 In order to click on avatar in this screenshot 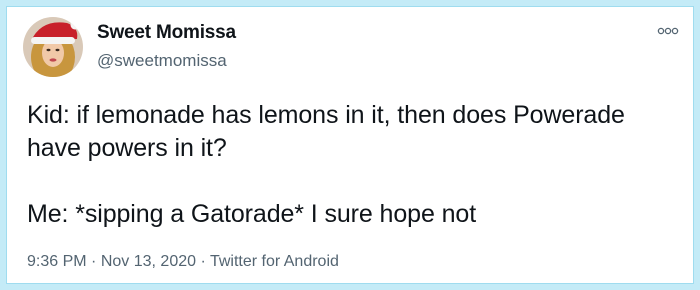, I will do `click(53, 47)`.